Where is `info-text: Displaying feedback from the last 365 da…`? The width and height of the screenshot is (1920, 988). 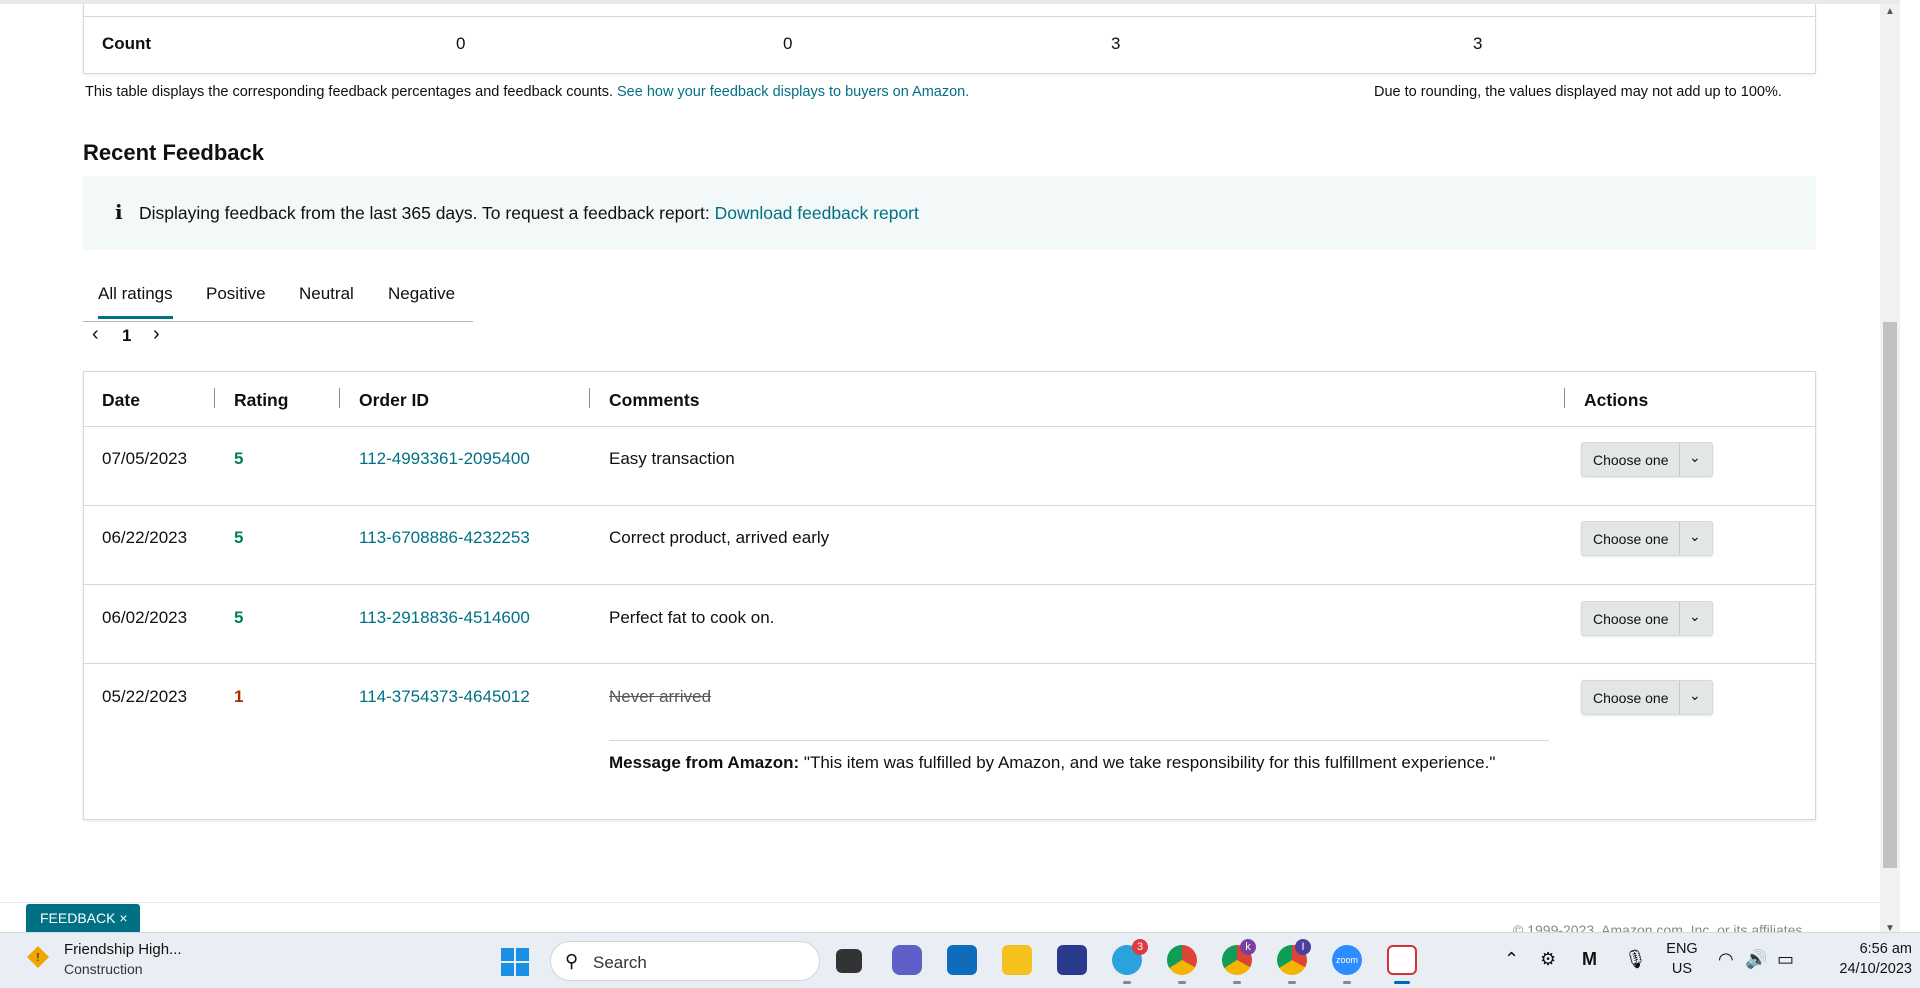 info-text: Displaying feedback from the last 365 da… is located at coordinates (424, 213).